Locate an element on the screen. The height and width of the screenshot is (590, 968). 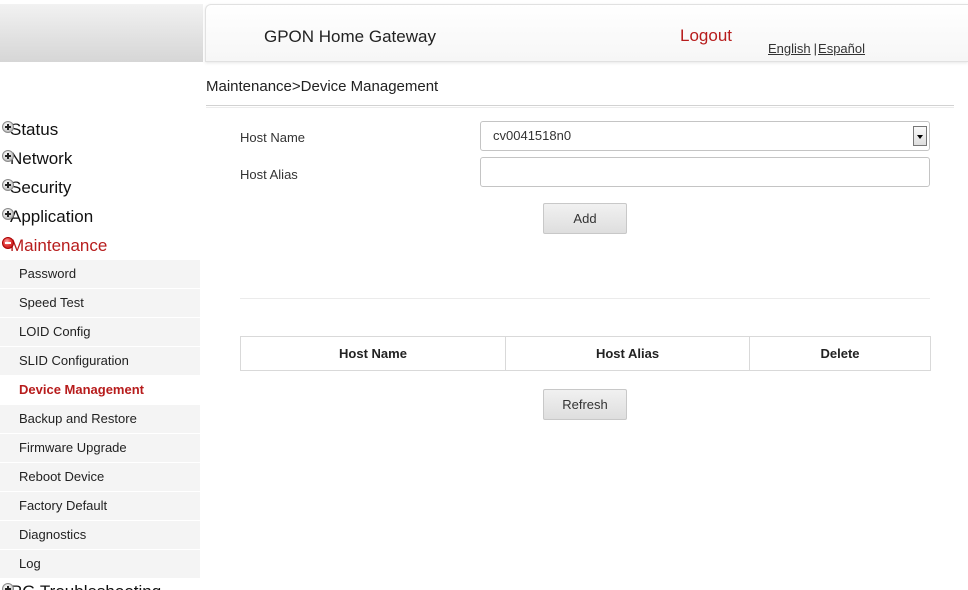
nav-item-status: Status is located at coordinates (100, 129).